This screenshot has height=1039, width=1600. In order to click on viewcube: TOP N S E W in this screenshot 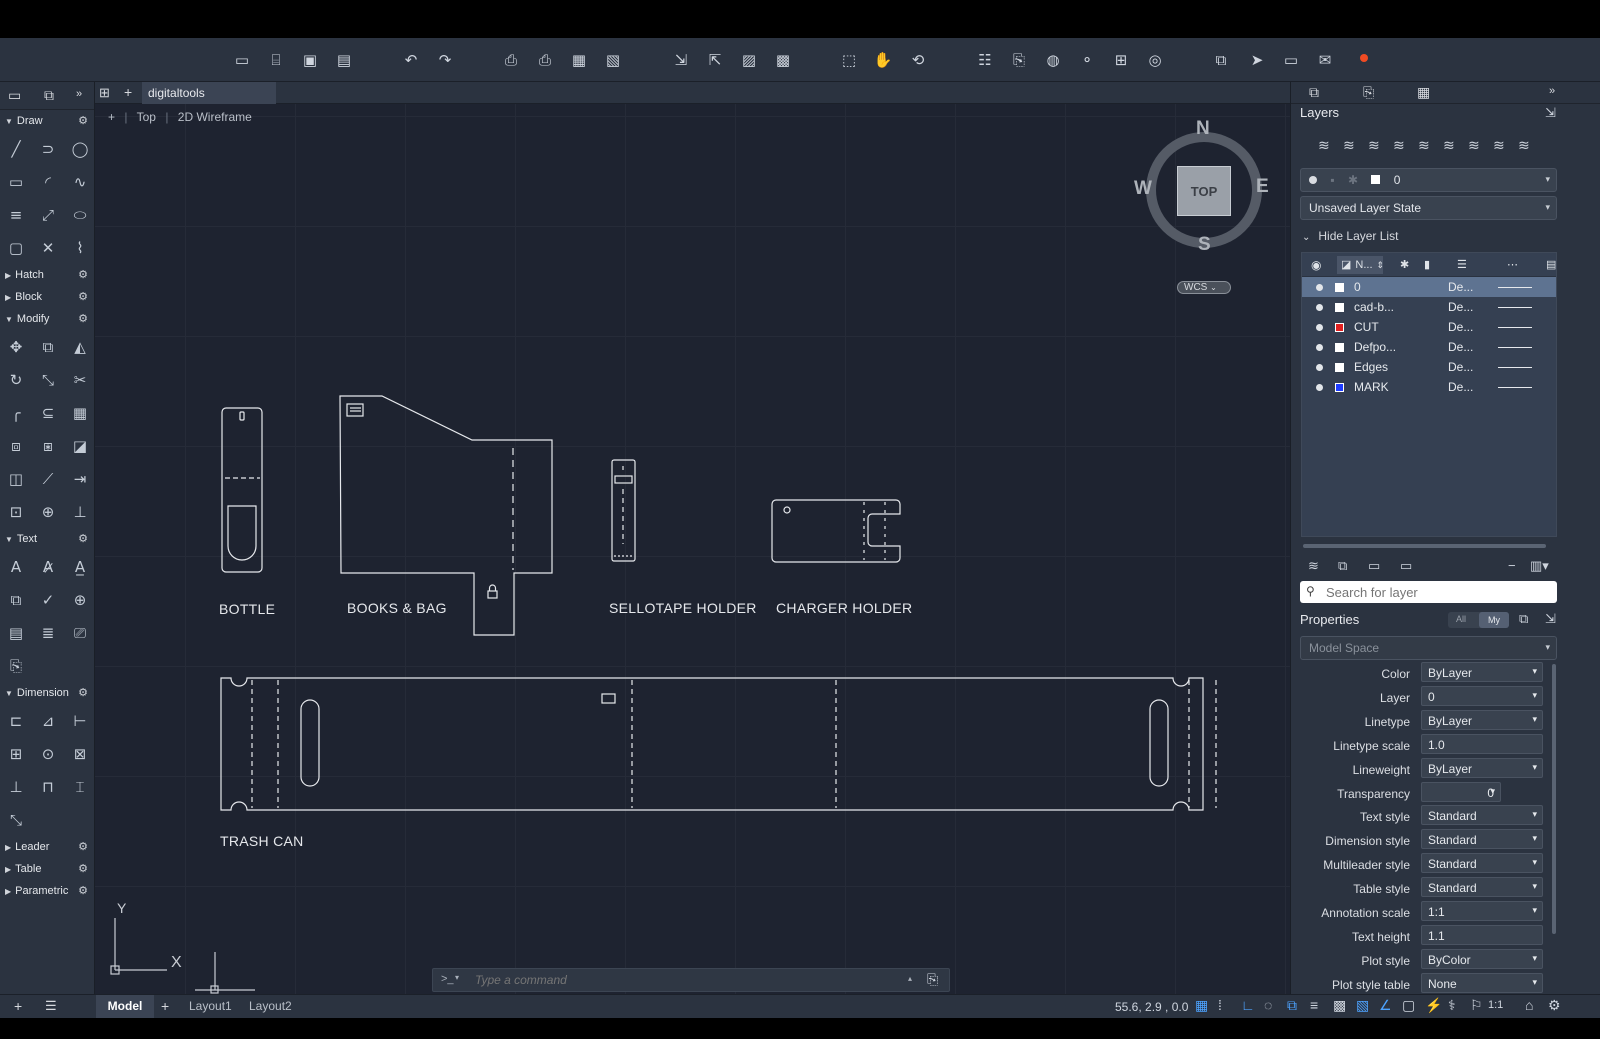, I will do `click(1201, 186)`.